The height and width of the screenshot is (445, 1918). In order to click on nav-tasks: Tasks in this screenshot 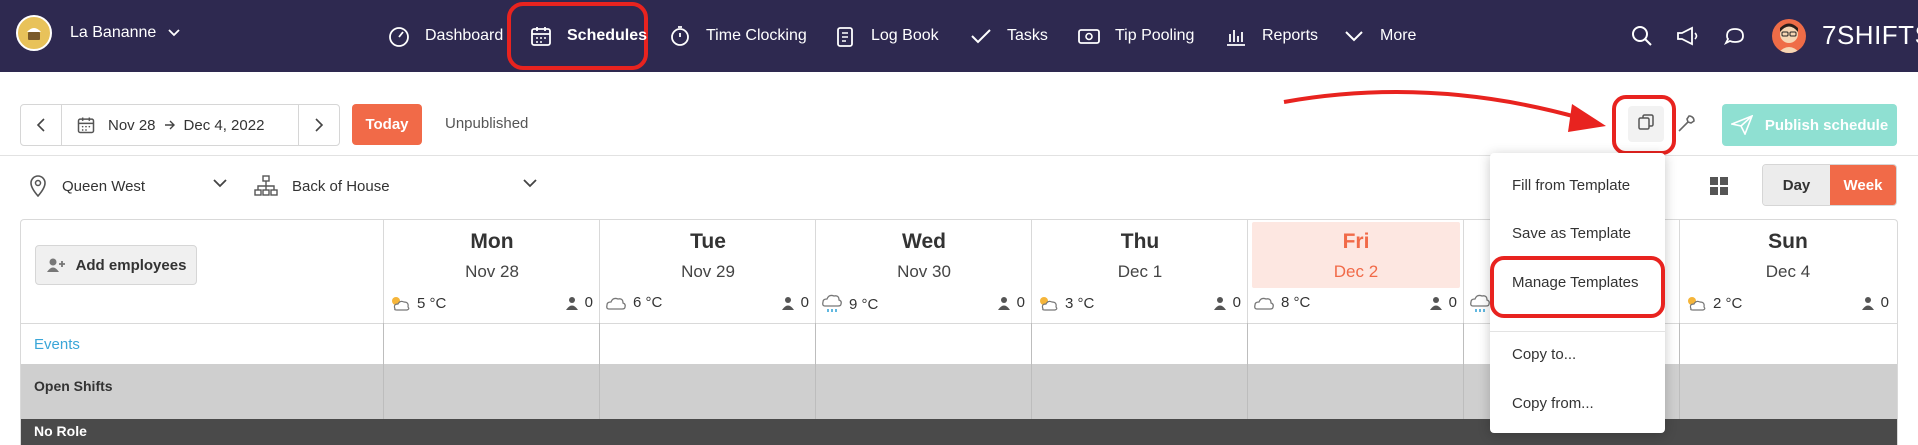, I will do `click(1008, 36)`.